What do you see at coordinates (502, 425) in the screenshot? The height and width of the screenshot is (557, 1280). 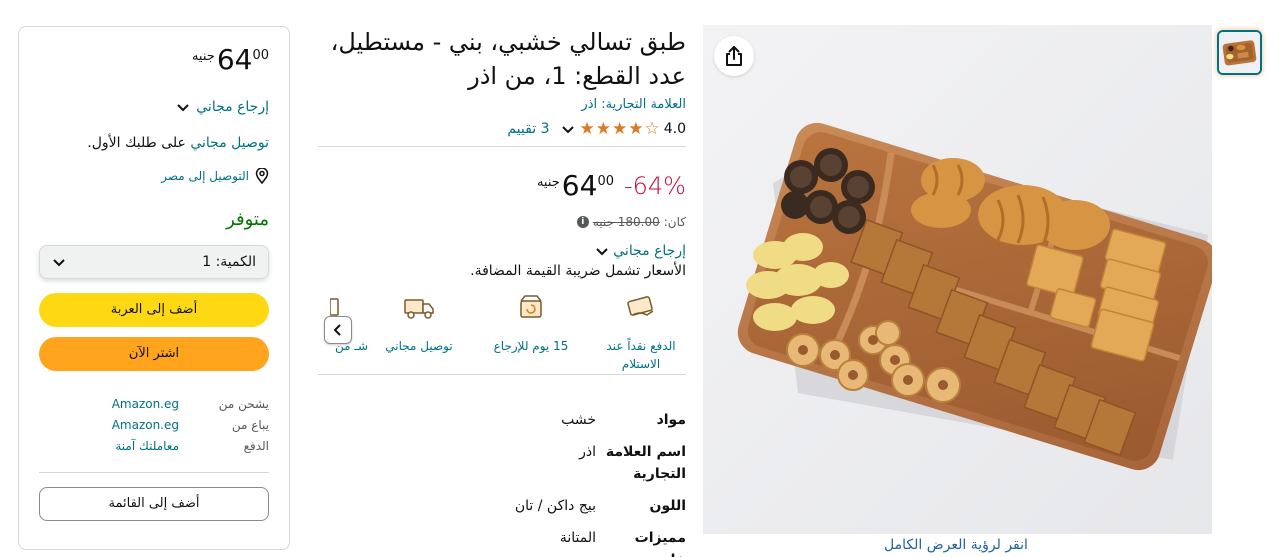 I see `spec-row: مواد خشب` at bounding box center [502, 425].